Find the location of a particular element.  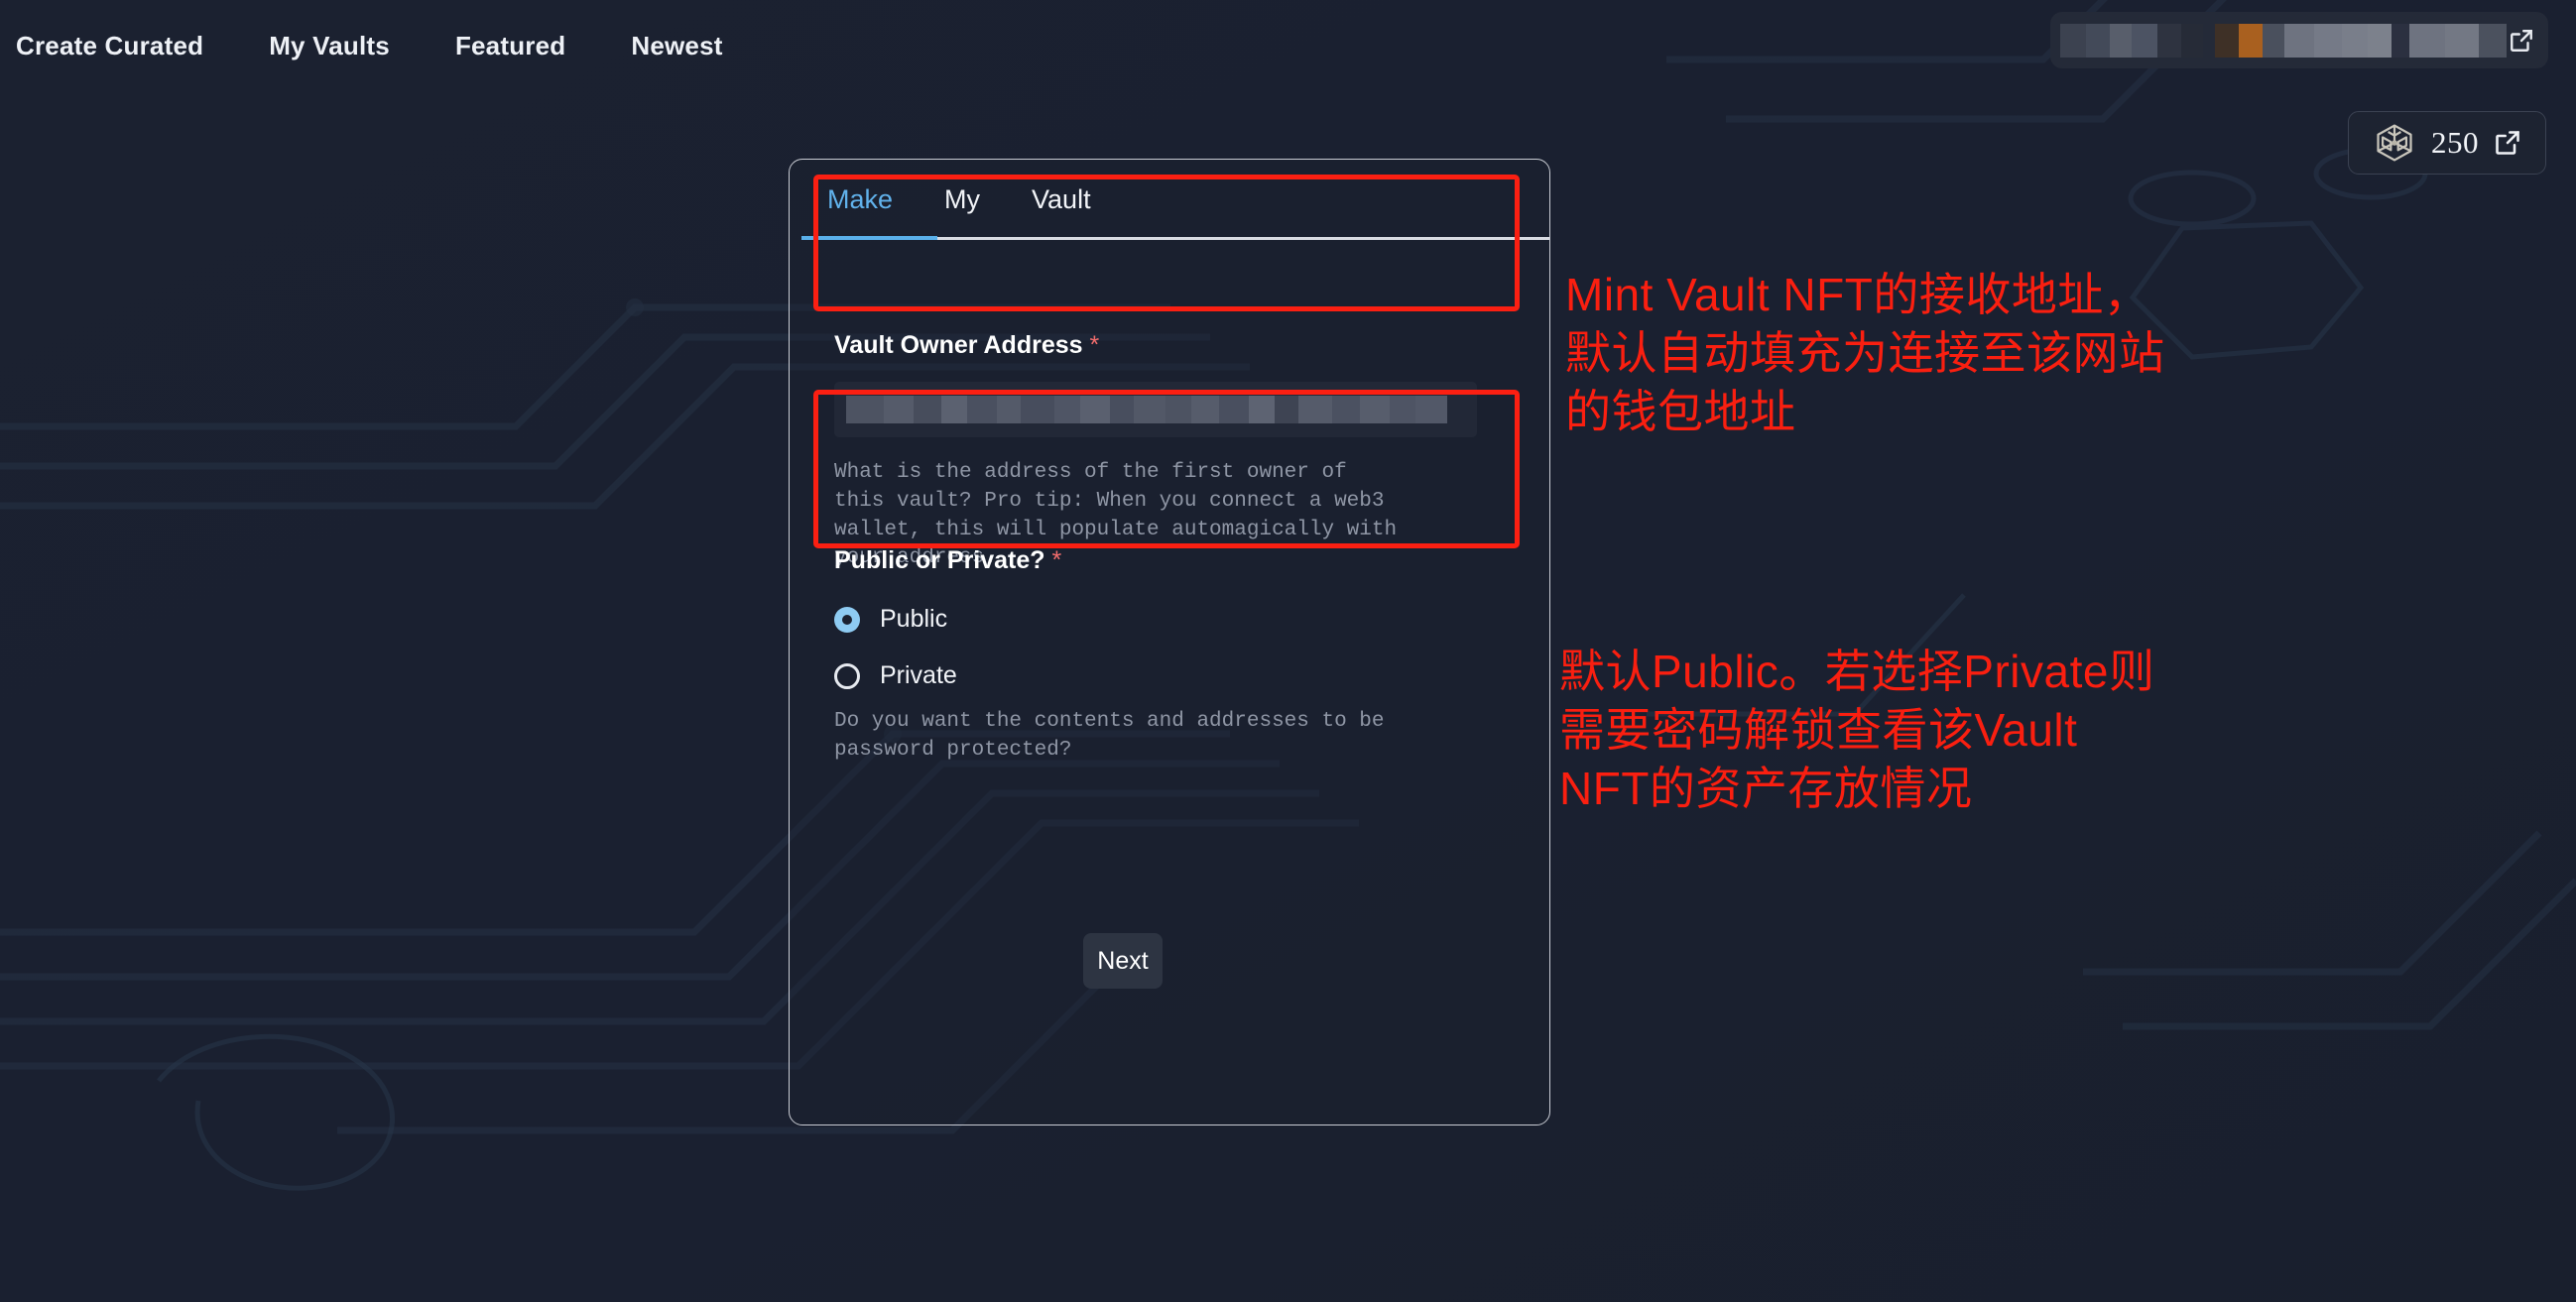

wallet-address-bar is located at coordinates (2299, 40).